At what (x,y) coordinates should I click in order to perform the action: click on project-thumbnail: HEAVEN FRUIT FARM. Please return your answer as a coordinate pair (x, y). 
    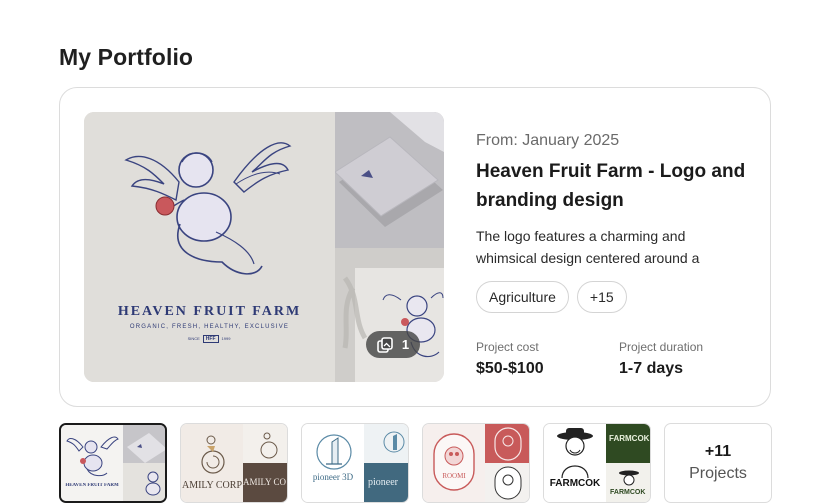
    Looking at the image, I should click on (113, 463).